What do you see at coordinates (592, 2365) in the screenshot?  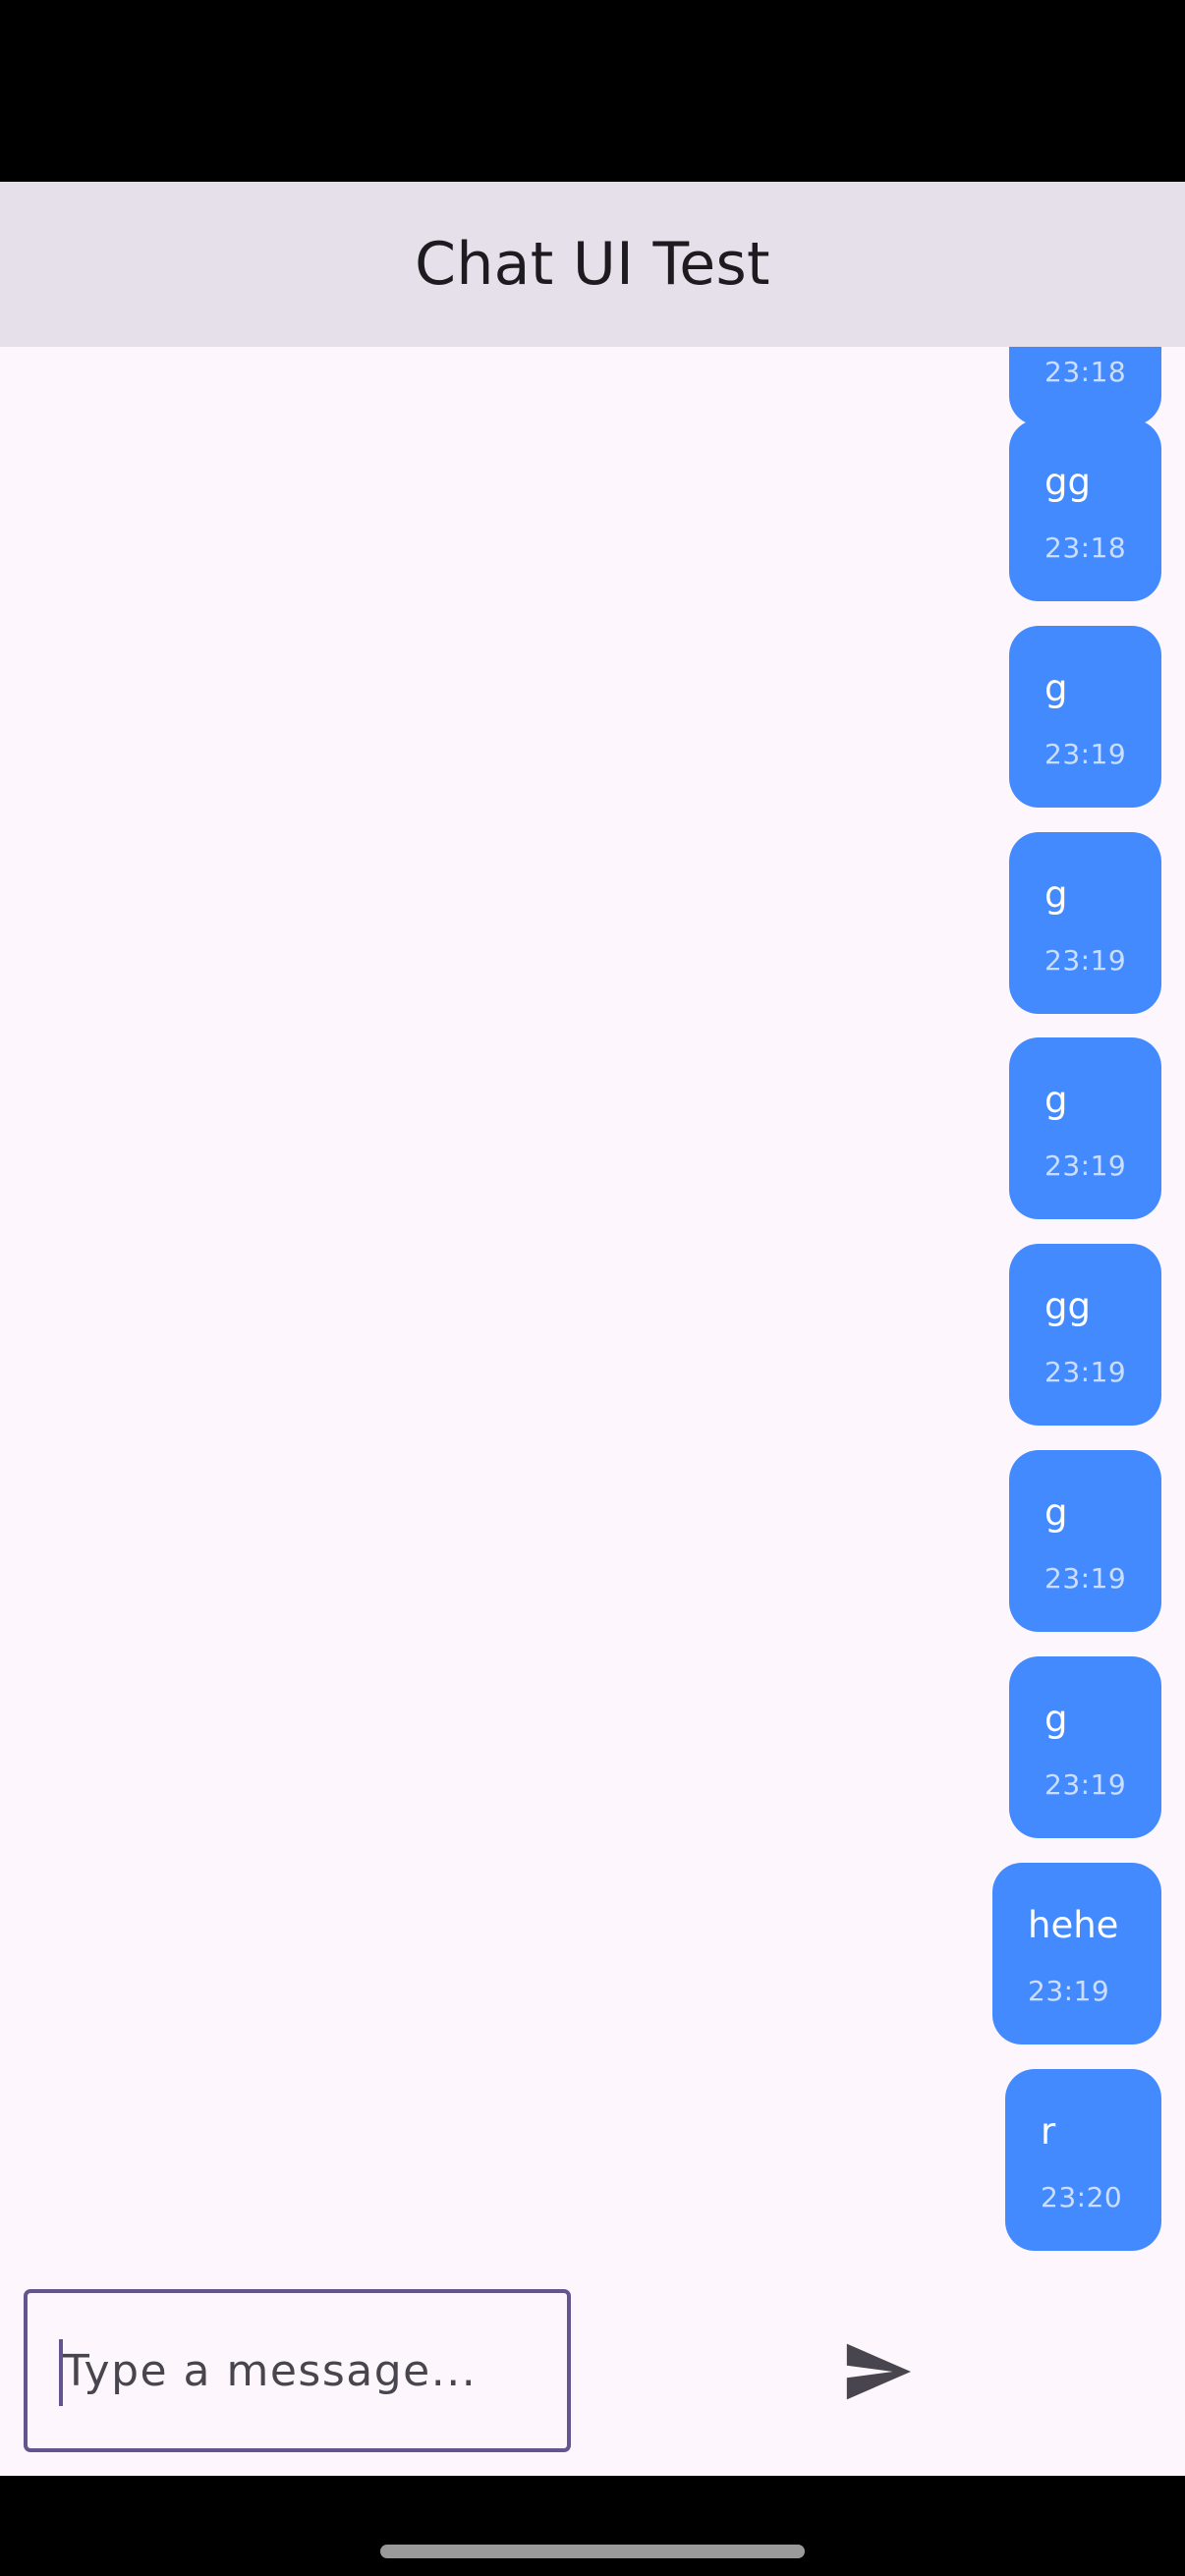 I see `composer` at bounding box center [592, 2365].